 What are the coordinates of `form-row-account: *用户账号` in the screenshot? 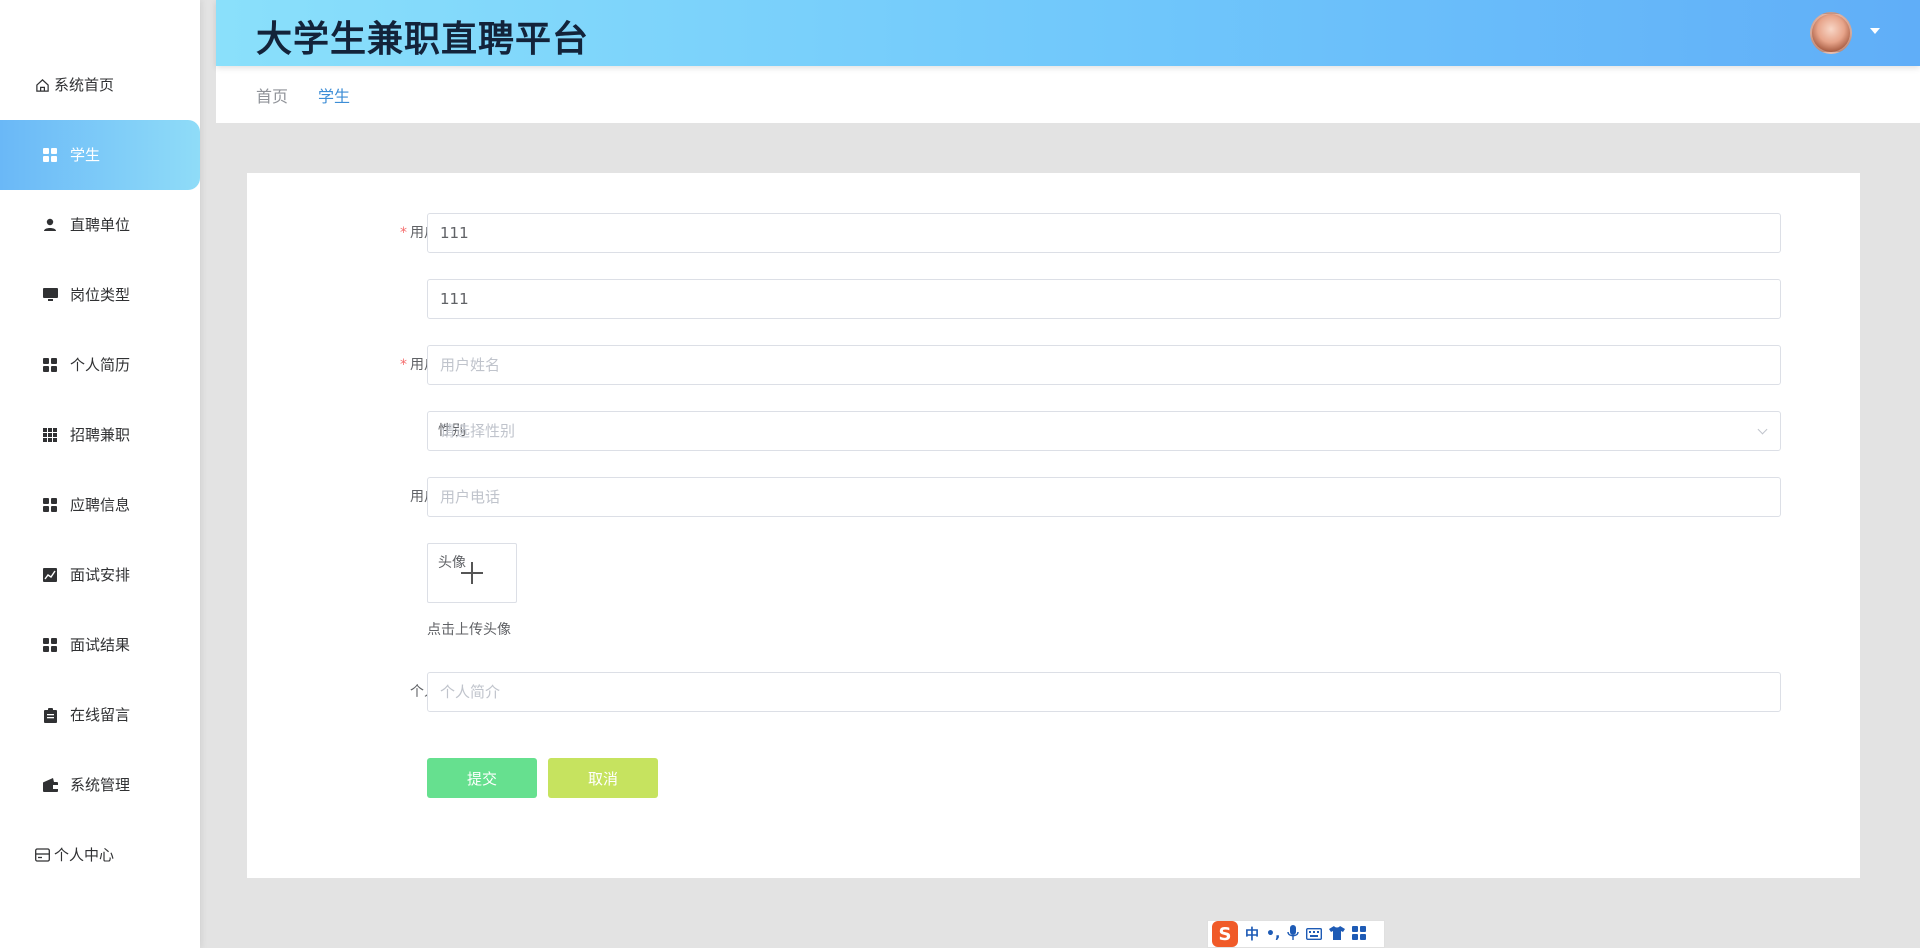 It's located at (1053, 233).